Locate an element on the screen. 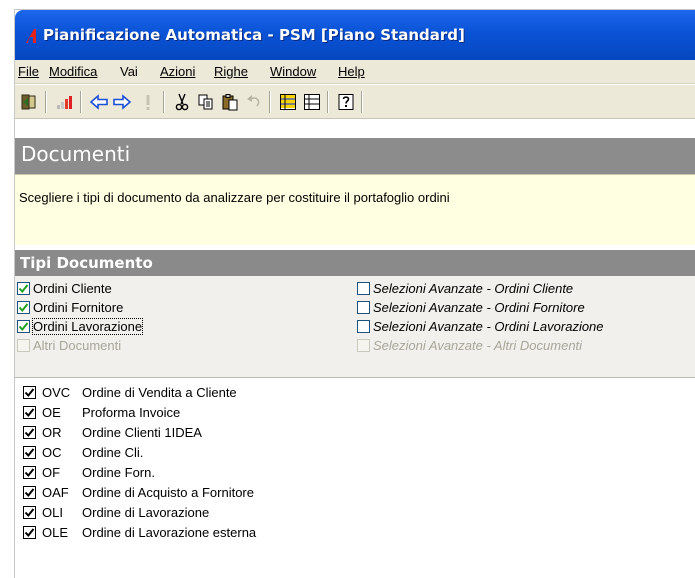  menu-azioni-label: Azioni is located at coordinates (178, 71).